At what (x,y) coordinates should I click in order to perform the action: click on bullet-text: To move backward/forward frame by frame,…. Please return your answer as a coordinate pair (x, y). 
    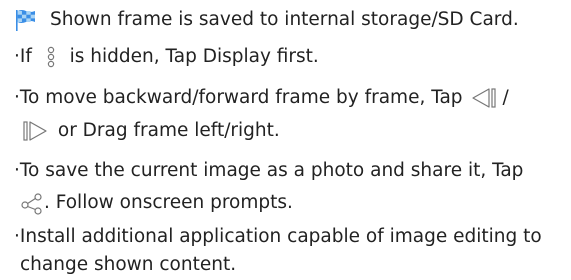
    Looking at the image, I should click on (244, 97).